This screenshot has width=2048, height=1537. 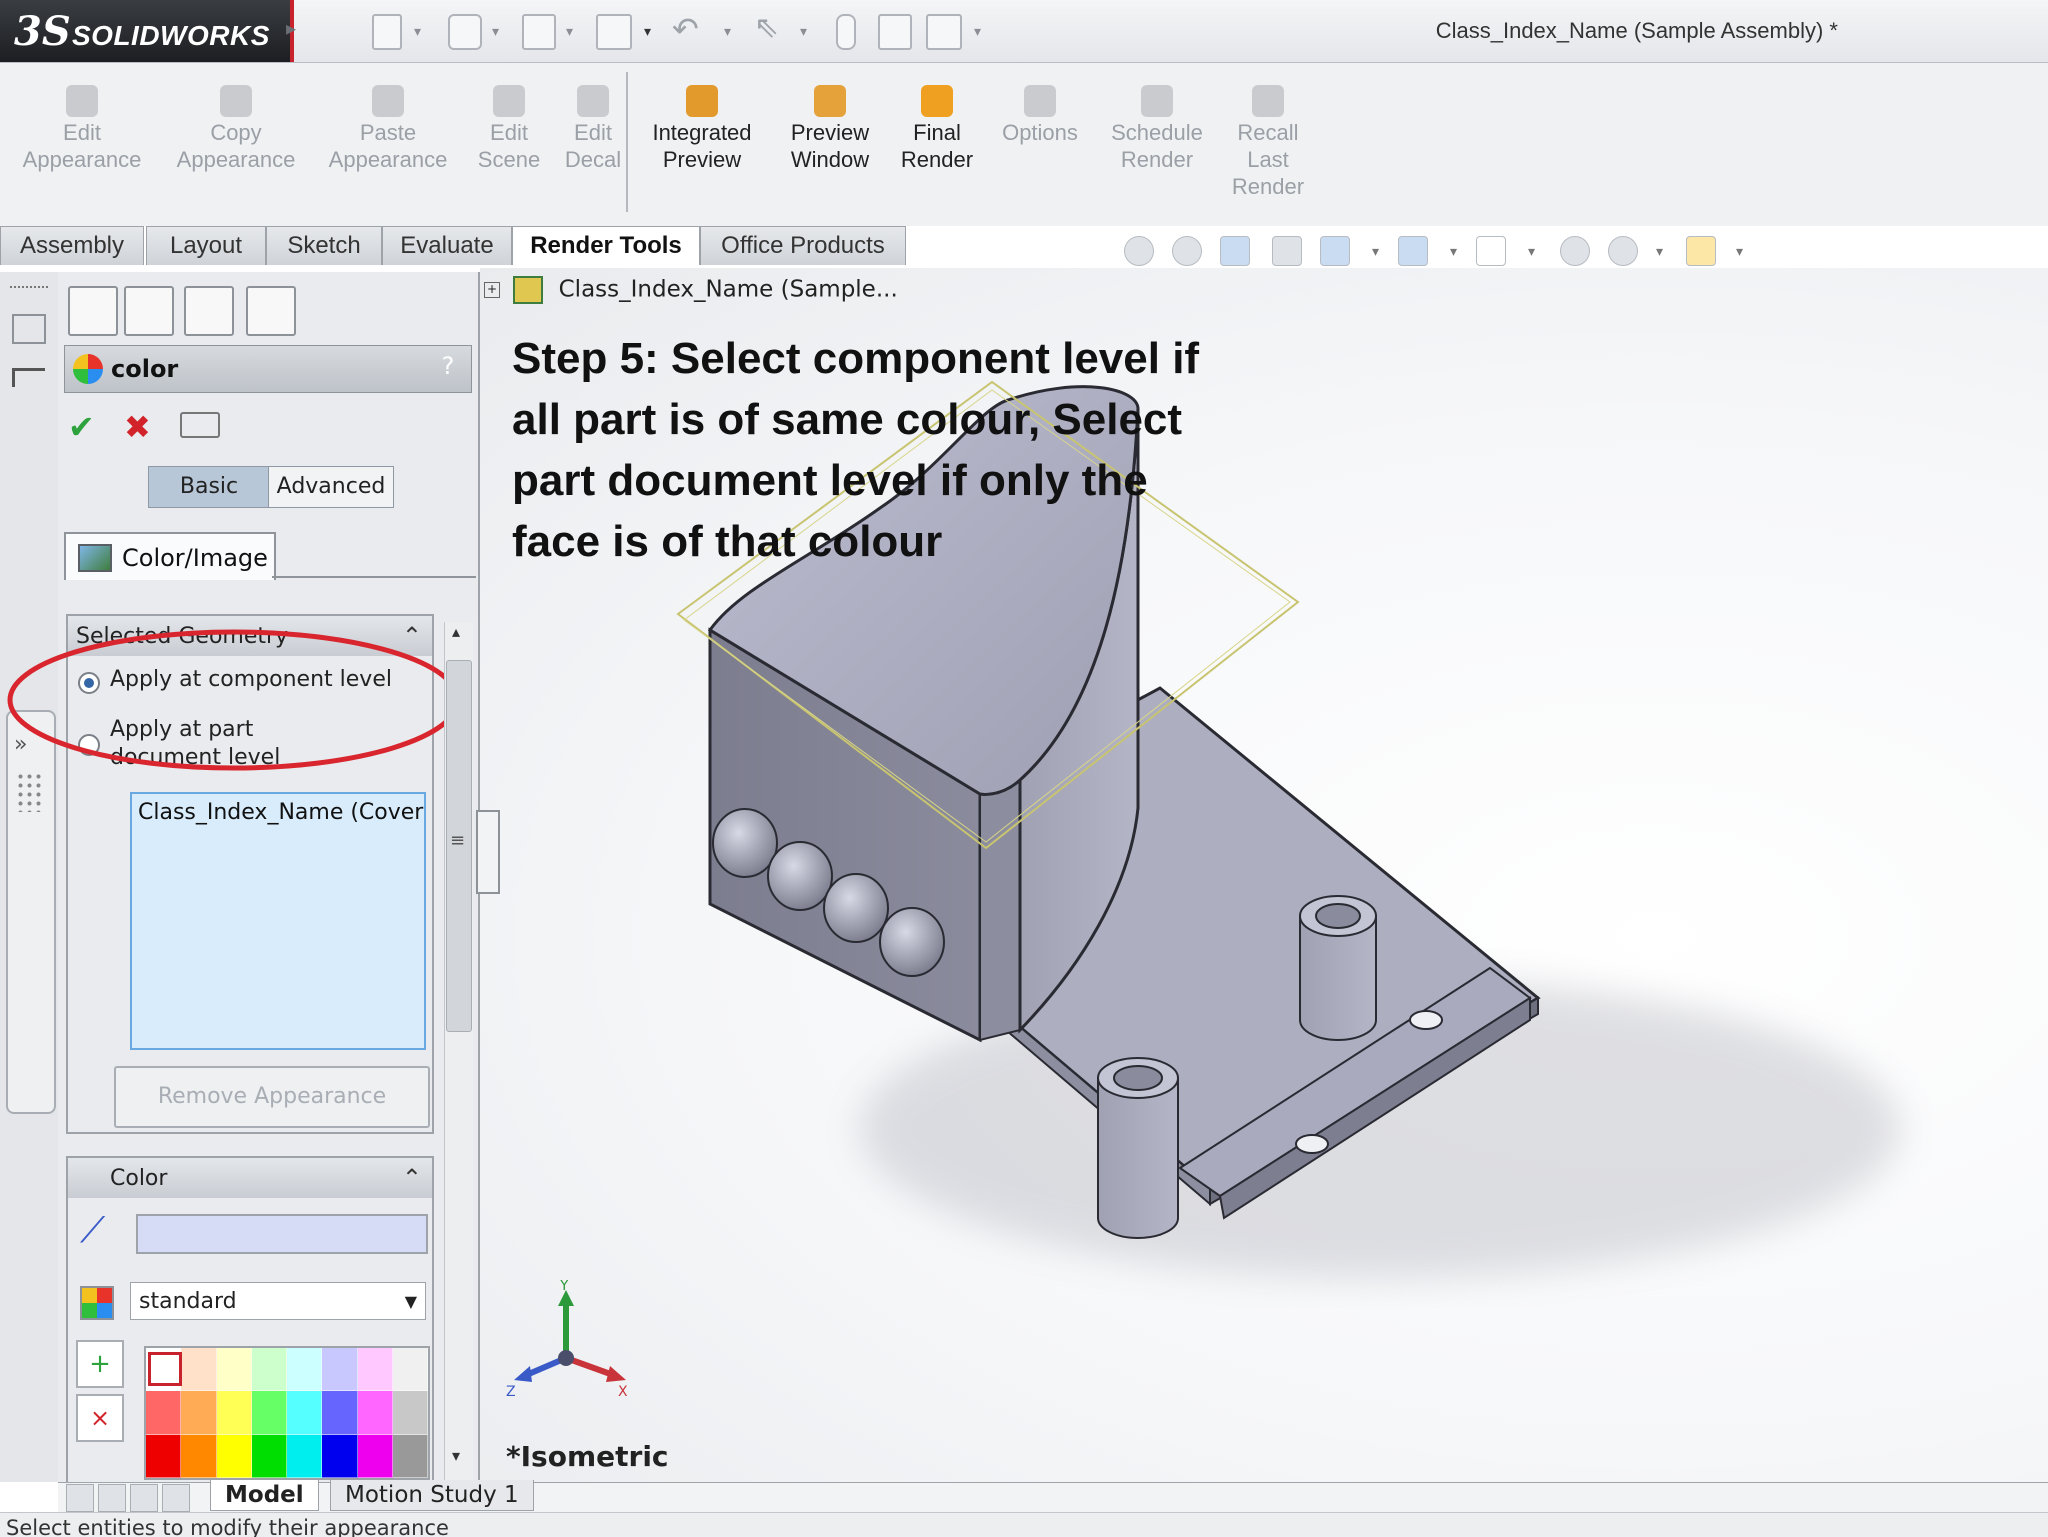 I want to click on view-orientation-icon, so click(x=1335, y=251).